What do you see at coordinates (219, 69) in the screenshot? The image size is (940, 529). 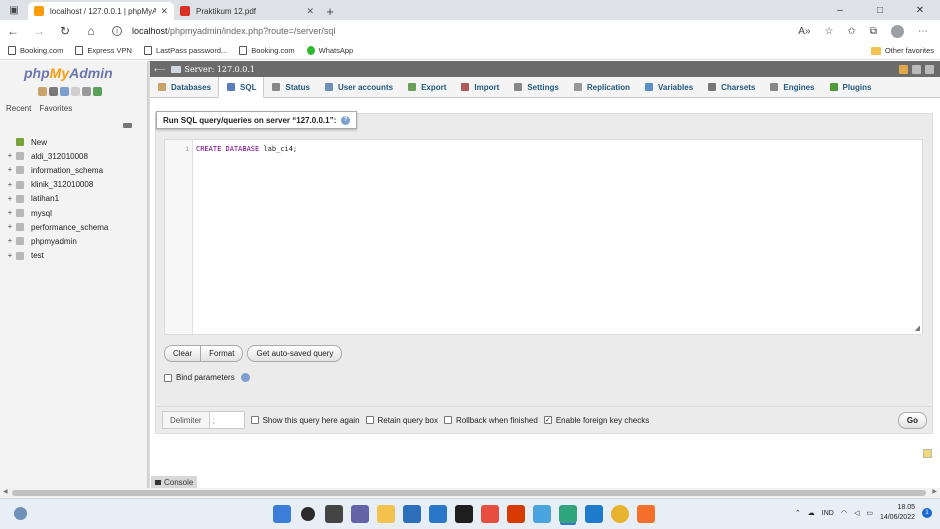 I see `server-label: Server: 127.0.0.1` at bounding box center [219, 69].